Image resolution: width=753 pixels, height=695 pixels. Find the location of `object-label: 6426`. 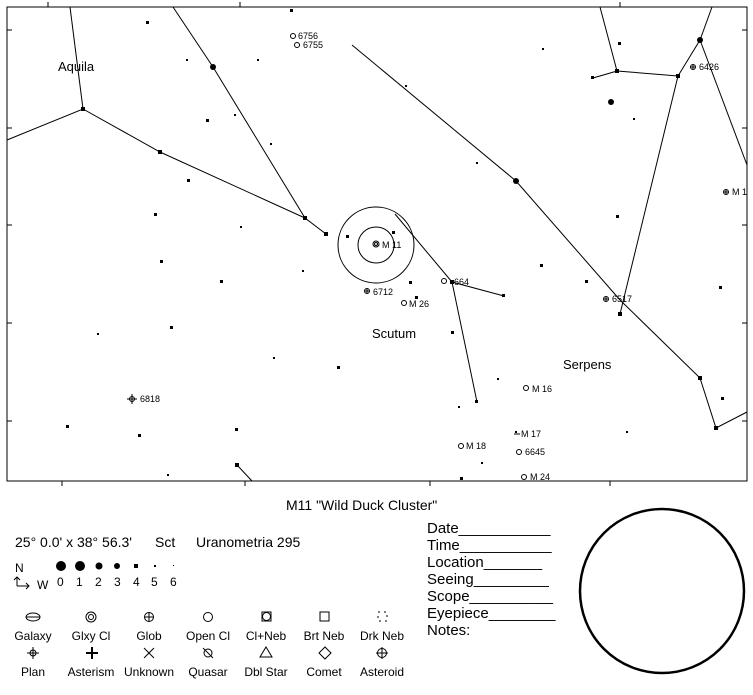

object-label: 6426 is located at coordinates (709, 67).